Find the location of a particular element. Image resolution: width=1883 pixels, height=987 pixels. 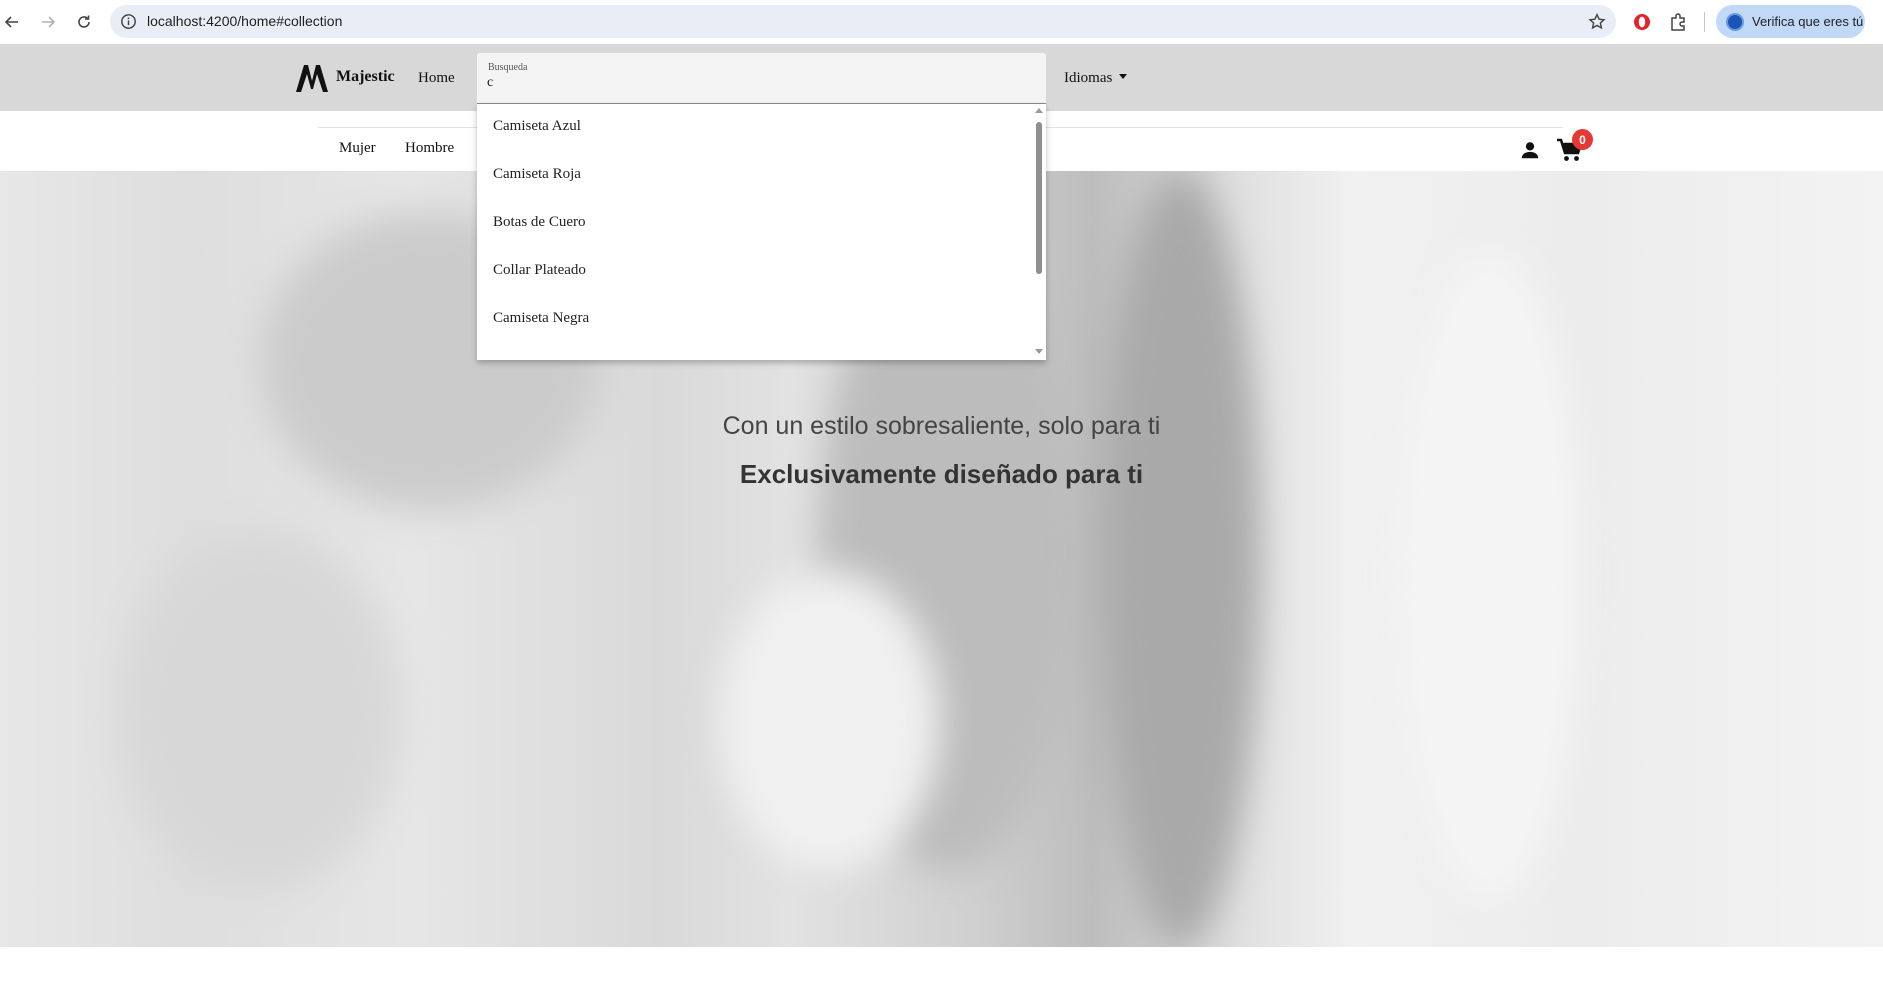

profile-label: Verifica que eres tú is located at coordinates (1808, 21).